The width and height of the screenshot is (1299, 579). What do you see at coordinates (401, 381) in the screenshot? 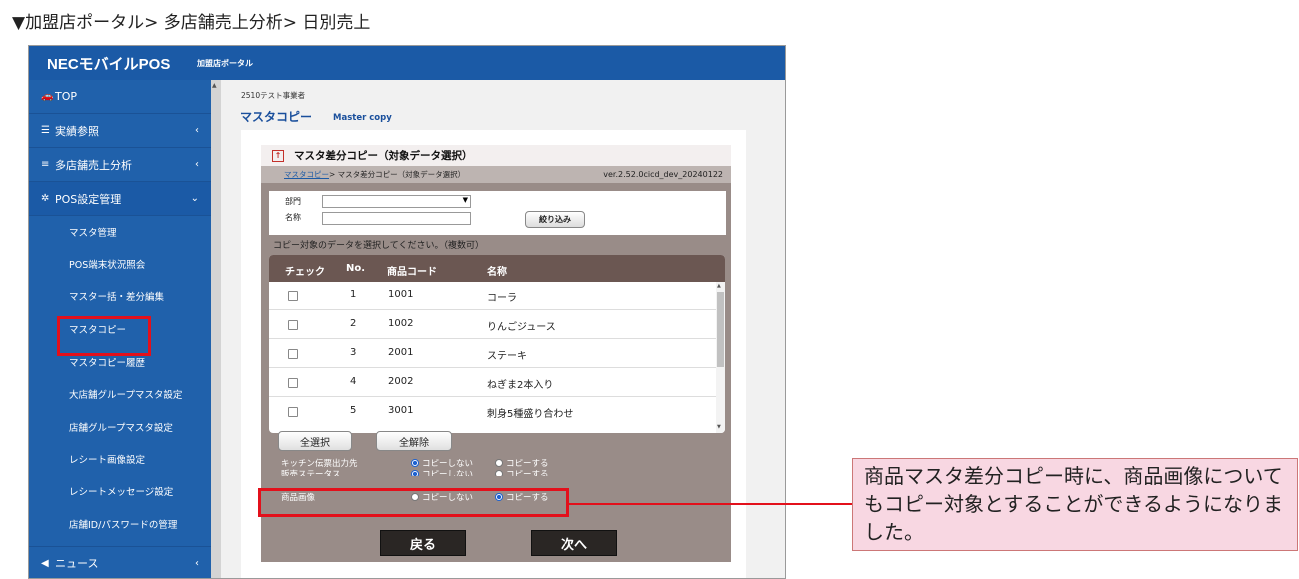
I see `row-code: 2002` at bounding box center [401, 381].